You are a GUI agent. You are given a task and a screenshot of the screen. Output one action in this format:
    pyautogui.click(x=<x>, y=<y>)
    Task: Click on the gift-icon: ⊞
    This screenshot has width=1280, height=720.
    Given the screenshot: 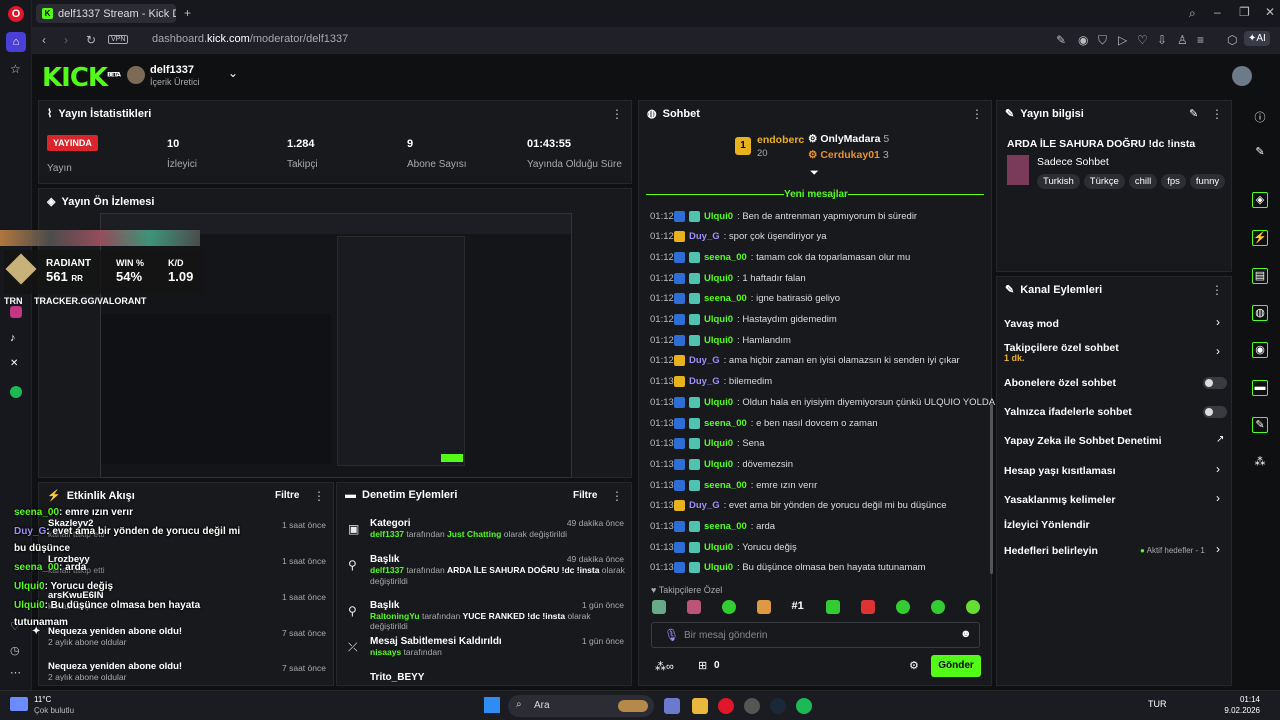 What is the action you would take?
    pyautogui.click(x=702, y=665)
    